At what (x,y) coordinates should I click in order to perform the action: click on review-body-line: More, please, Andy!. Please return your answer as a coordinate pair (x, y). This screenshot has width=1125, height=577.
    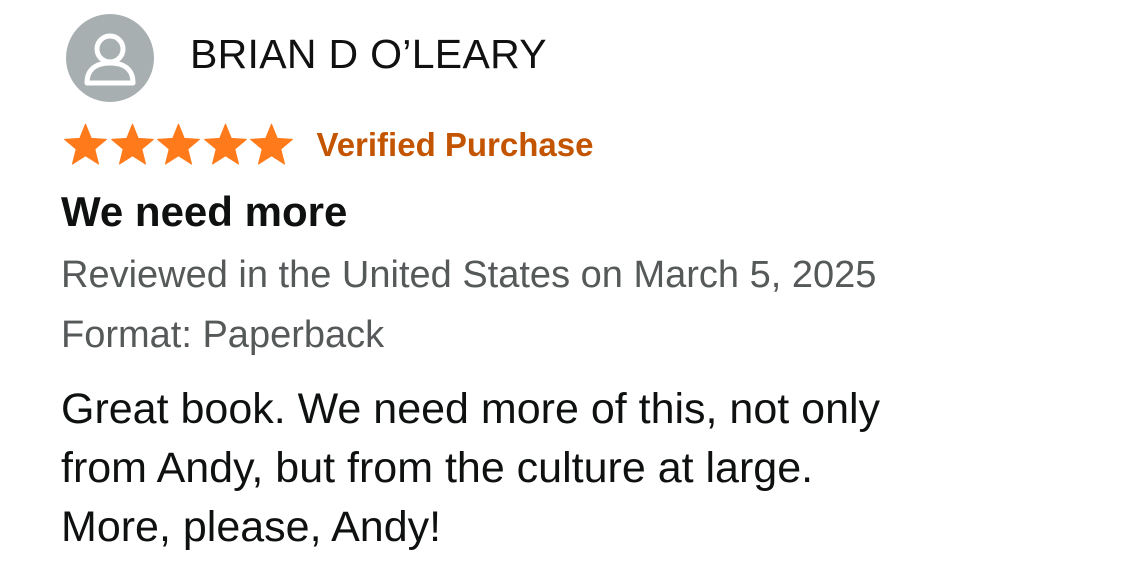
    Looking at the image, I should click on (251, 527).